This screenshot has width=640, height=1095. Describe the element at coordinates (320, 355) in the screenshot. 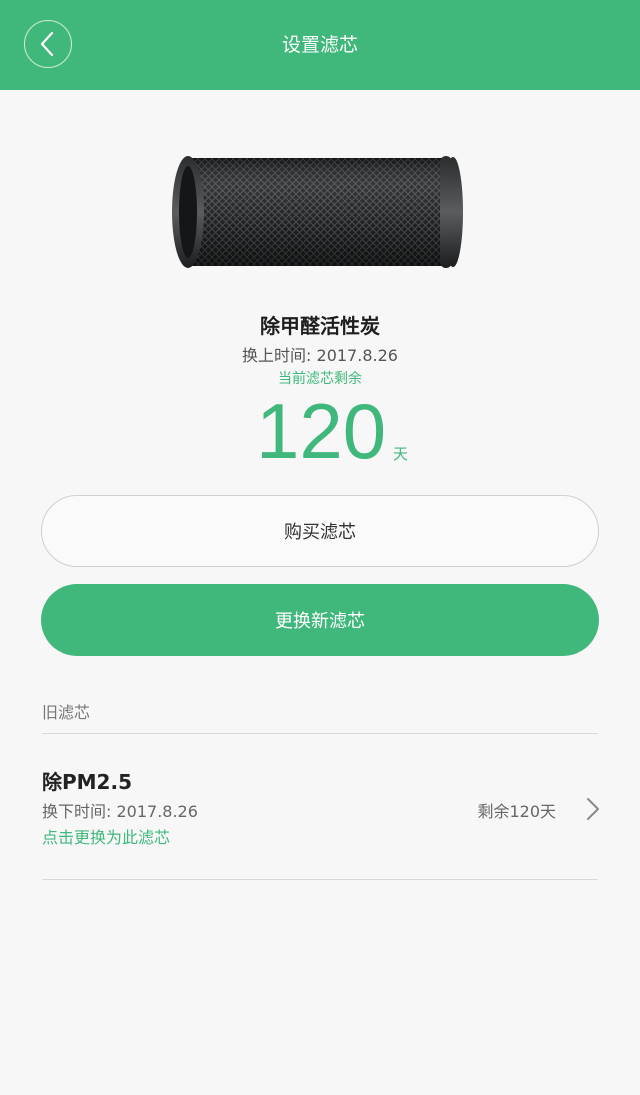

I see `installed-time: 换上时间: 2017.8.26` at that location.